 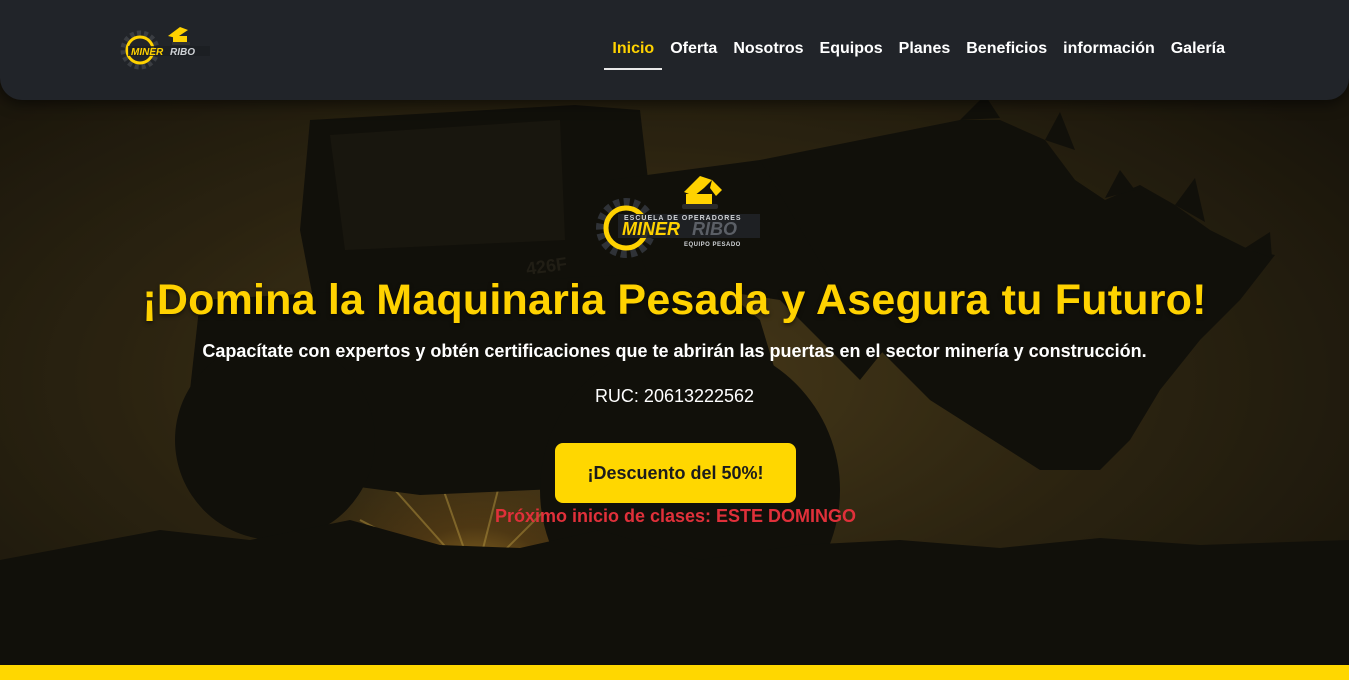 What do you see at coordinates (675, 473) in the screenshot?
I see `discount-cta-button: ¡Descuento del 50%!` at bounding box center [675, 473].